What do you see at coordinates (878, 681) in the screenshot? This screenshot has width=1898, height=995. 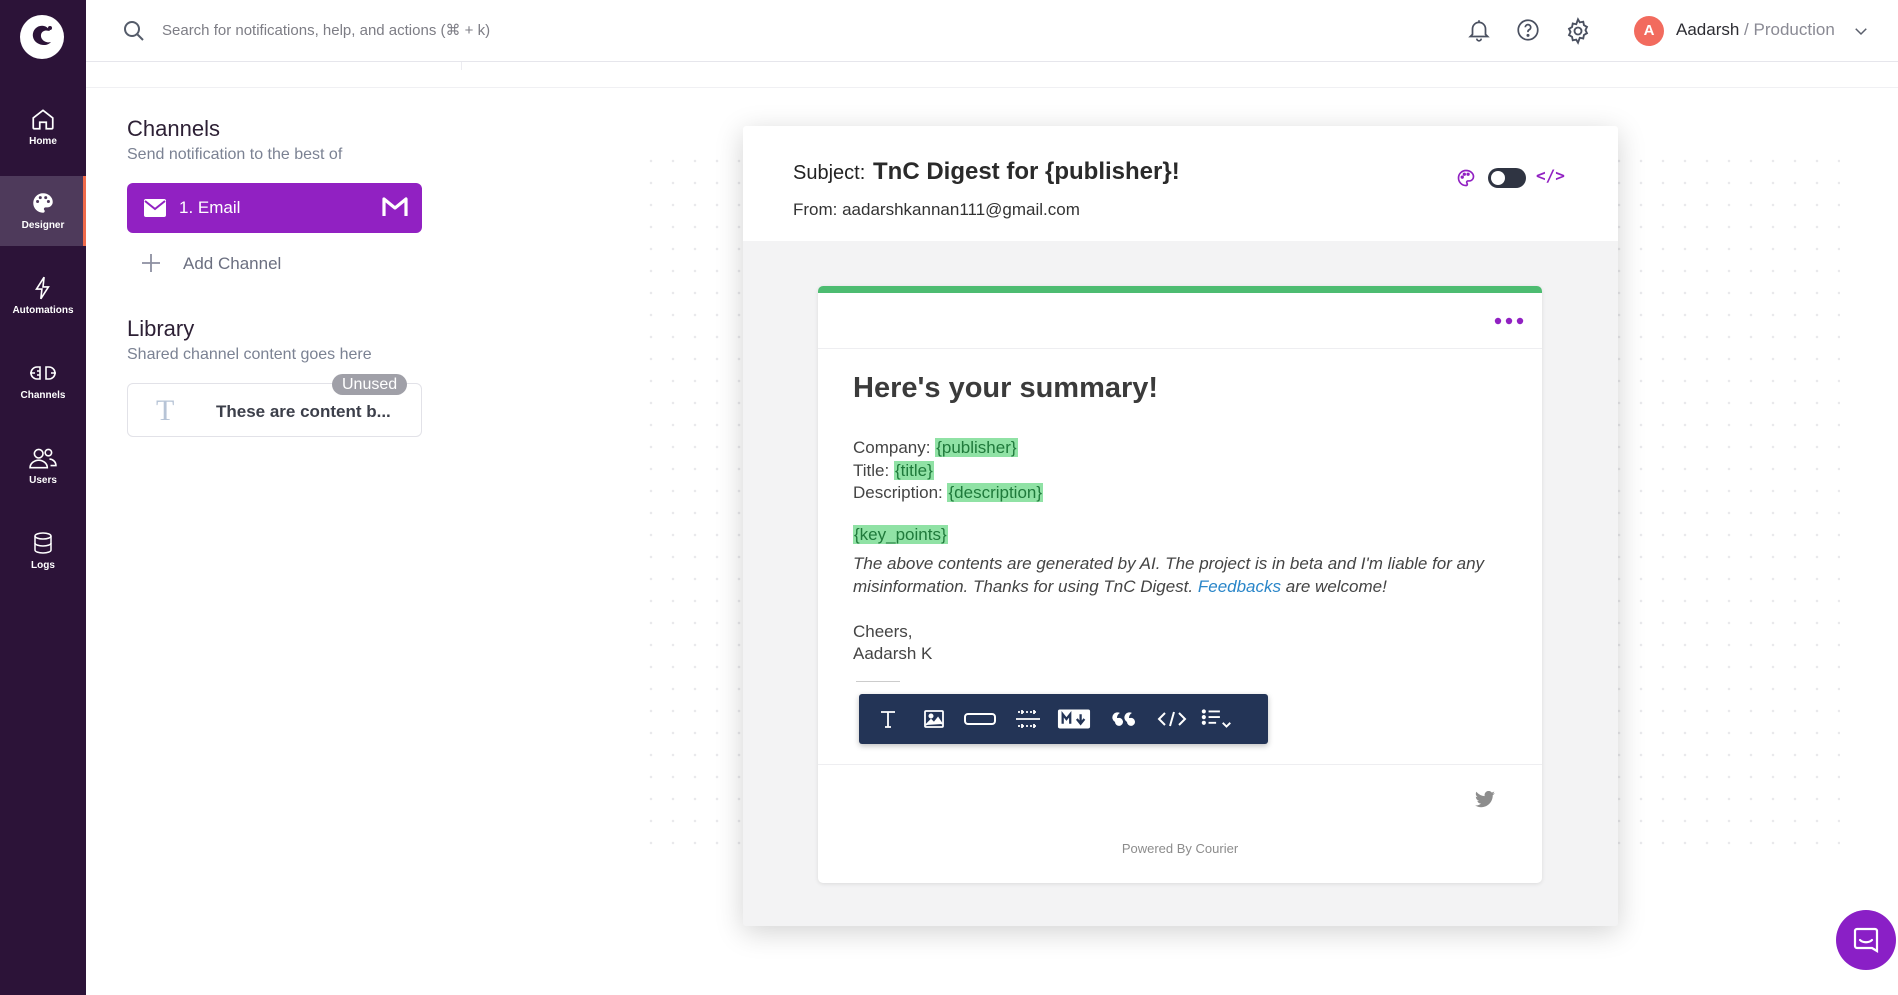 I see `signature-rule` at bounding box center [878, 681].